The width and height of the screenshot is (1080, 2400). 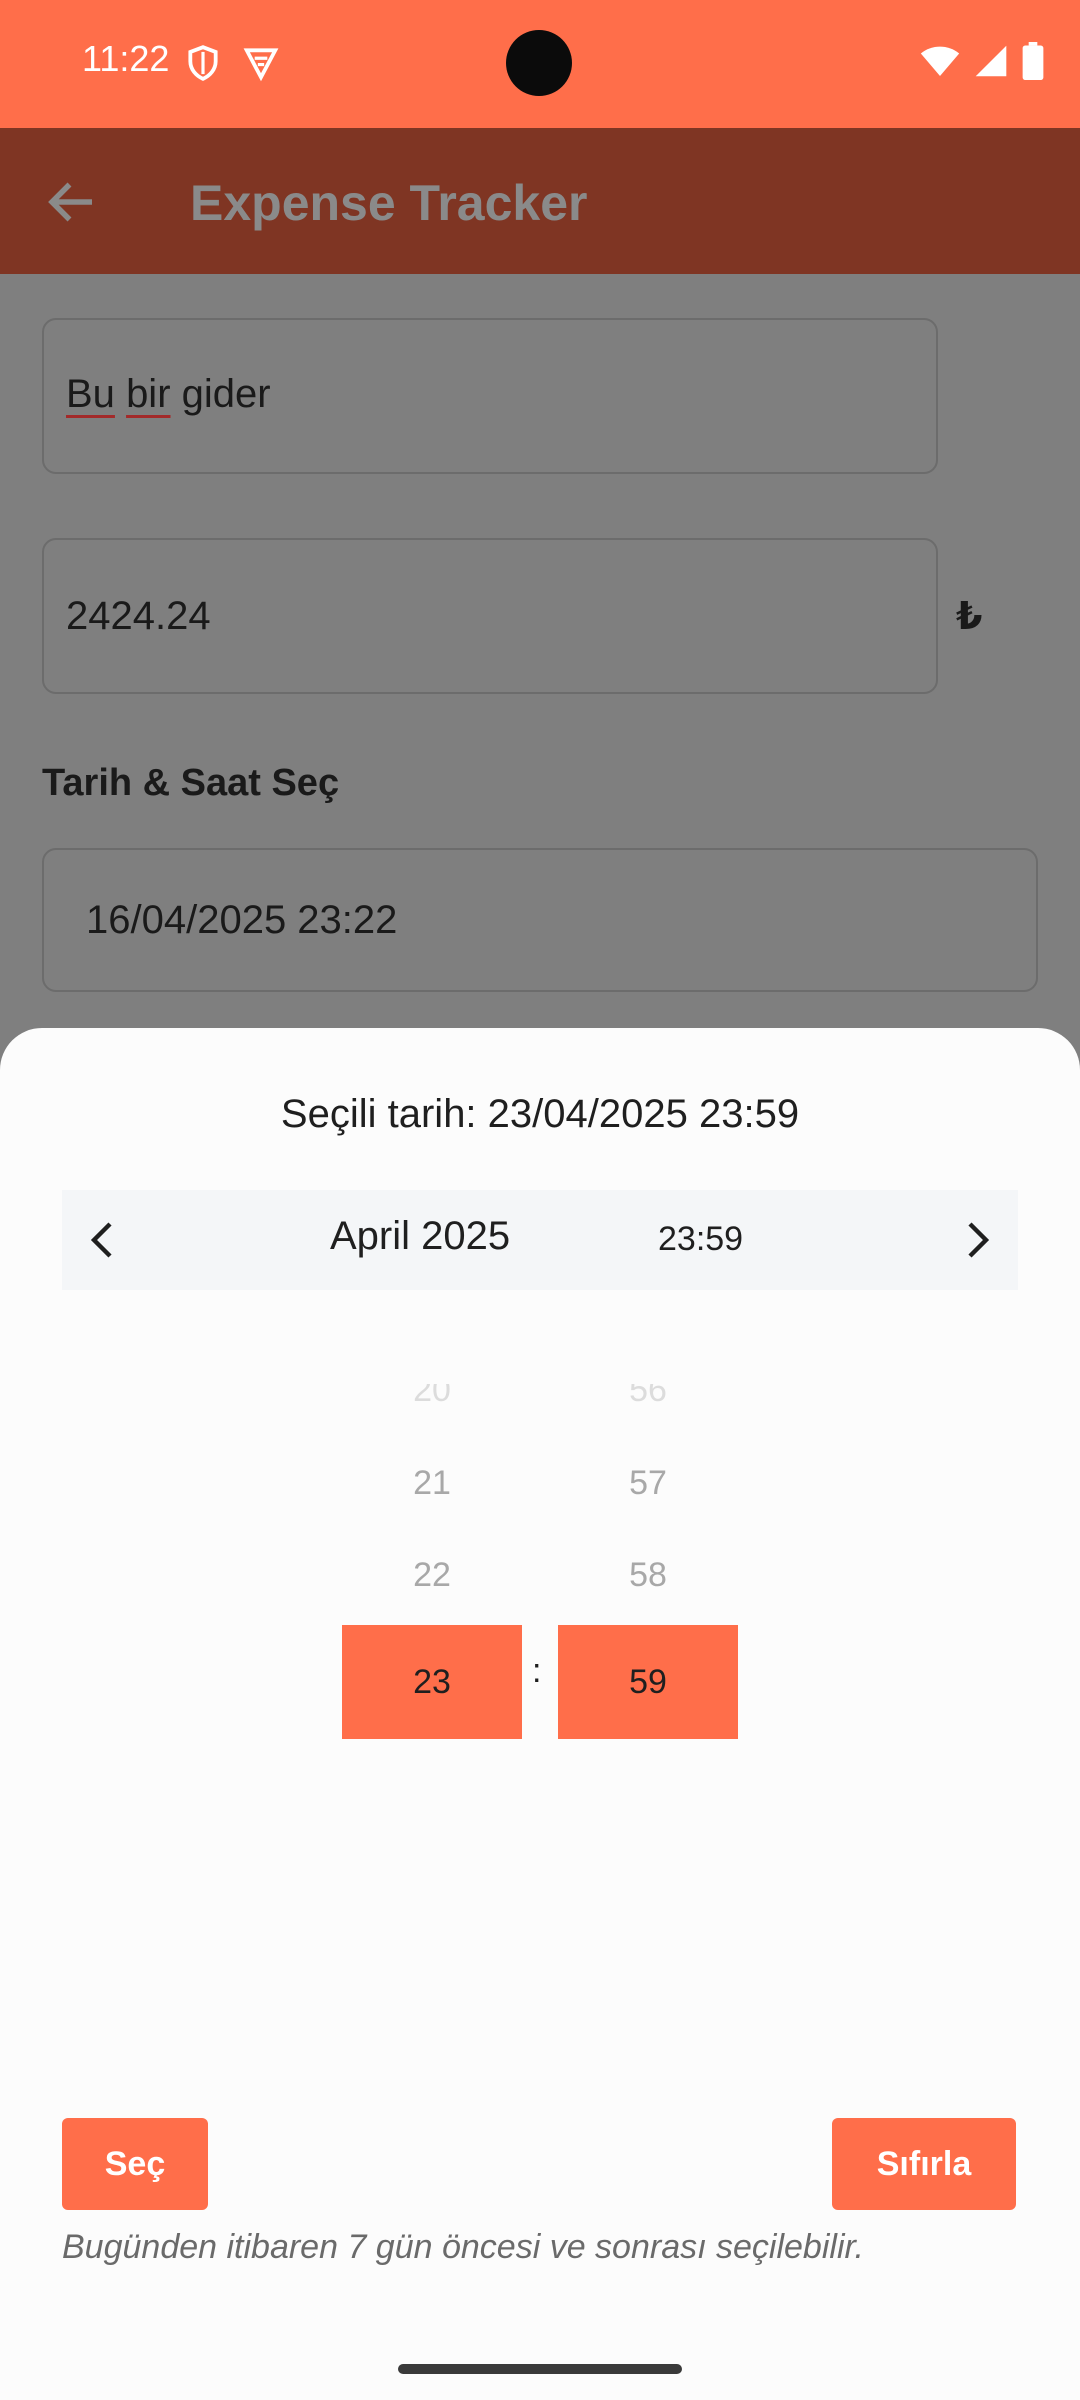 What do you see at coordinates (432, 1401) in the screenshot?
I see `hour-item: 20` at bounding box center [432, 1401].